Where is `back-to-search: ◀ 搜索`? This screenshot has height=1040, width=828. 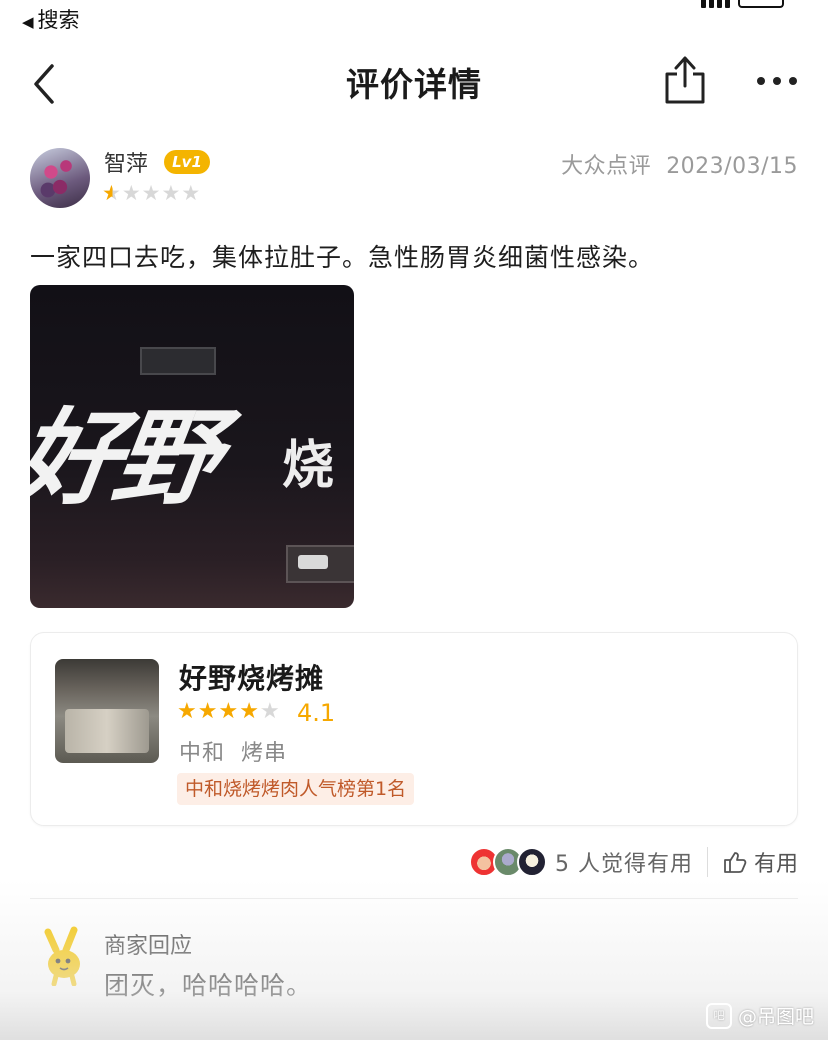 back-to-search: ◀ 搜索 is located at coordinates (51, 19).